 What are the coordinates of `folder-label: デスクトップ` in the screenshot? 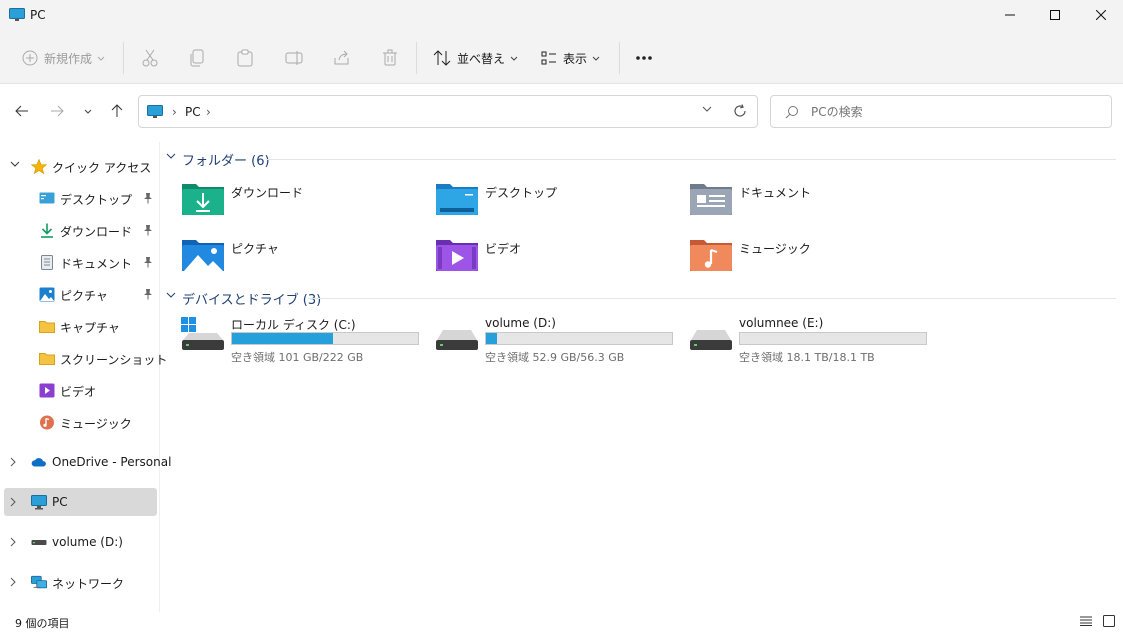 It's located at (521, 193).